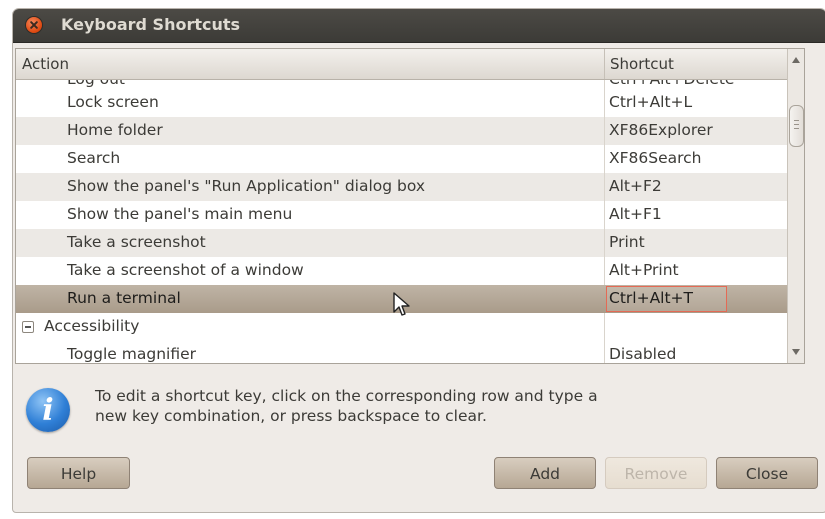 This screenshot has height=519, width=825. What do you see at coordinates (643, 354) in the screenshot?
I see `shortcut-cell: Disabled` at bounding box center [643, 354].